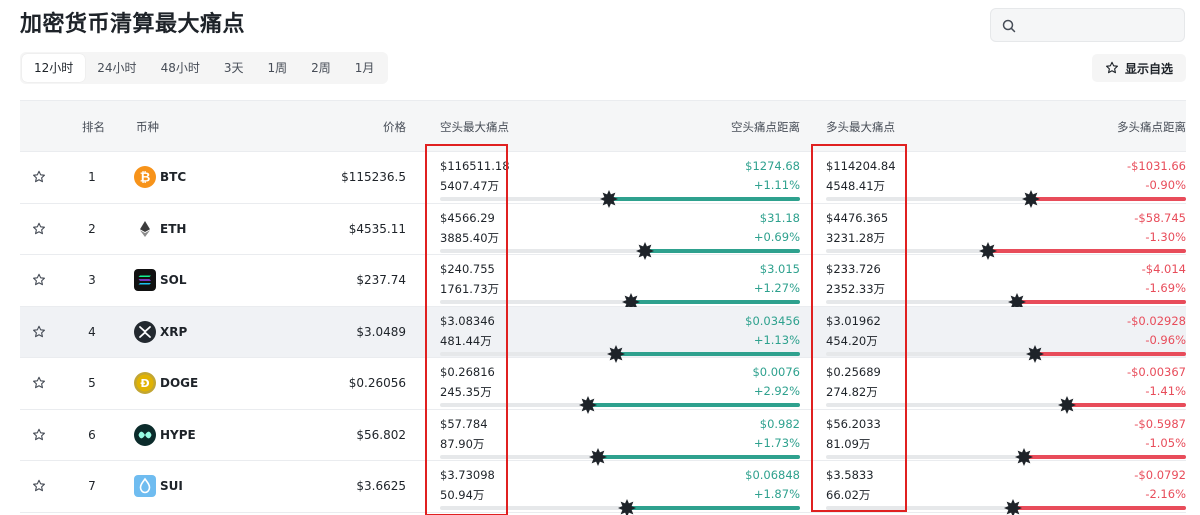 The image size is (1200, 515). Describe the element at coordinates (92, 383) in the screenshot. I see `rank: 5` at that location.